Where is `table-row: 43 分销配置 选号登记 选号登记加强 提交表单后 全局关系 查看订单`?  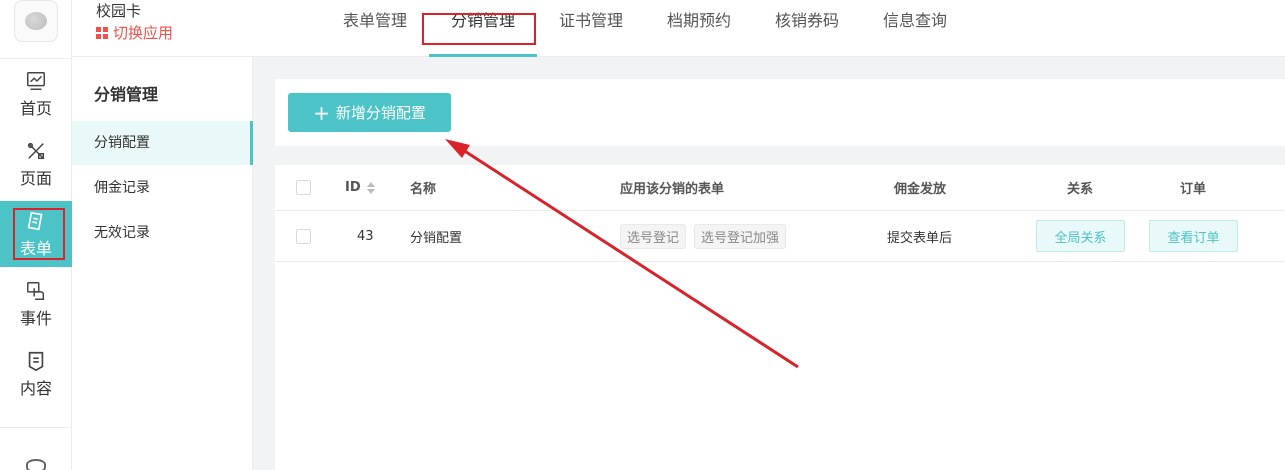
table-row: 43 分销配置 选号登记 选号登记加强 提交表单后 全局关系 查看订单 is located at coordinates (780, 236).